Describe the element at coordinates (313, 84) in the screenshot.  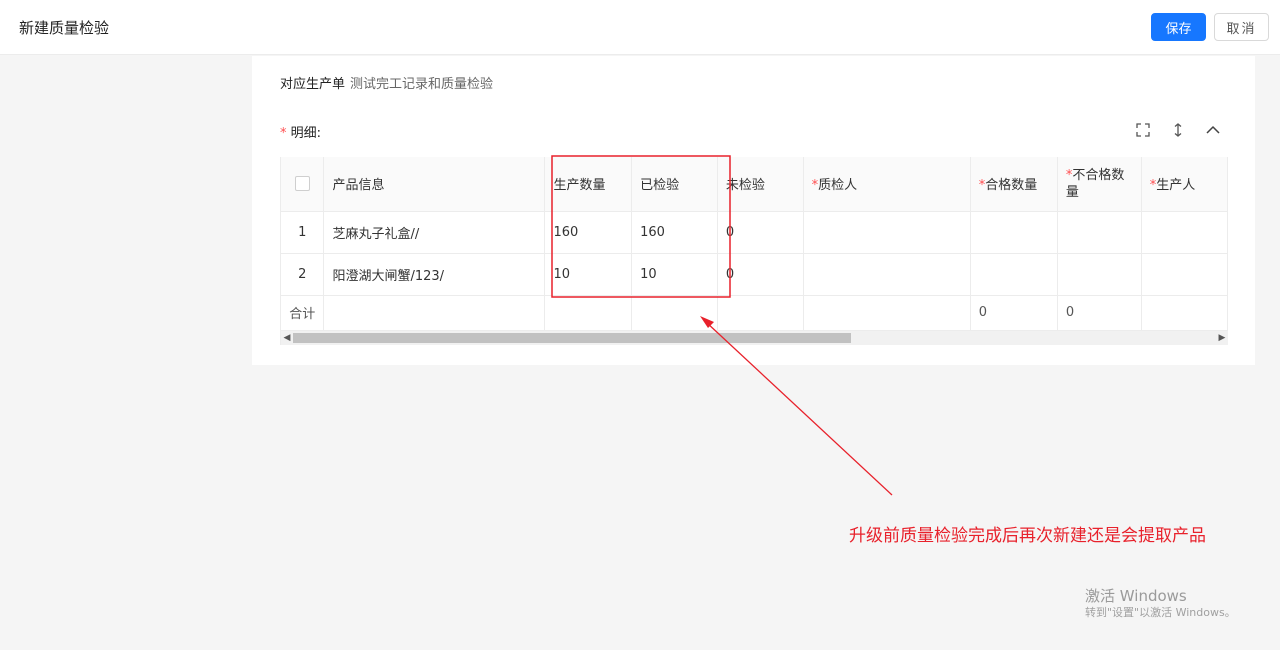
I see `order-label: 对应生产单` at that location.